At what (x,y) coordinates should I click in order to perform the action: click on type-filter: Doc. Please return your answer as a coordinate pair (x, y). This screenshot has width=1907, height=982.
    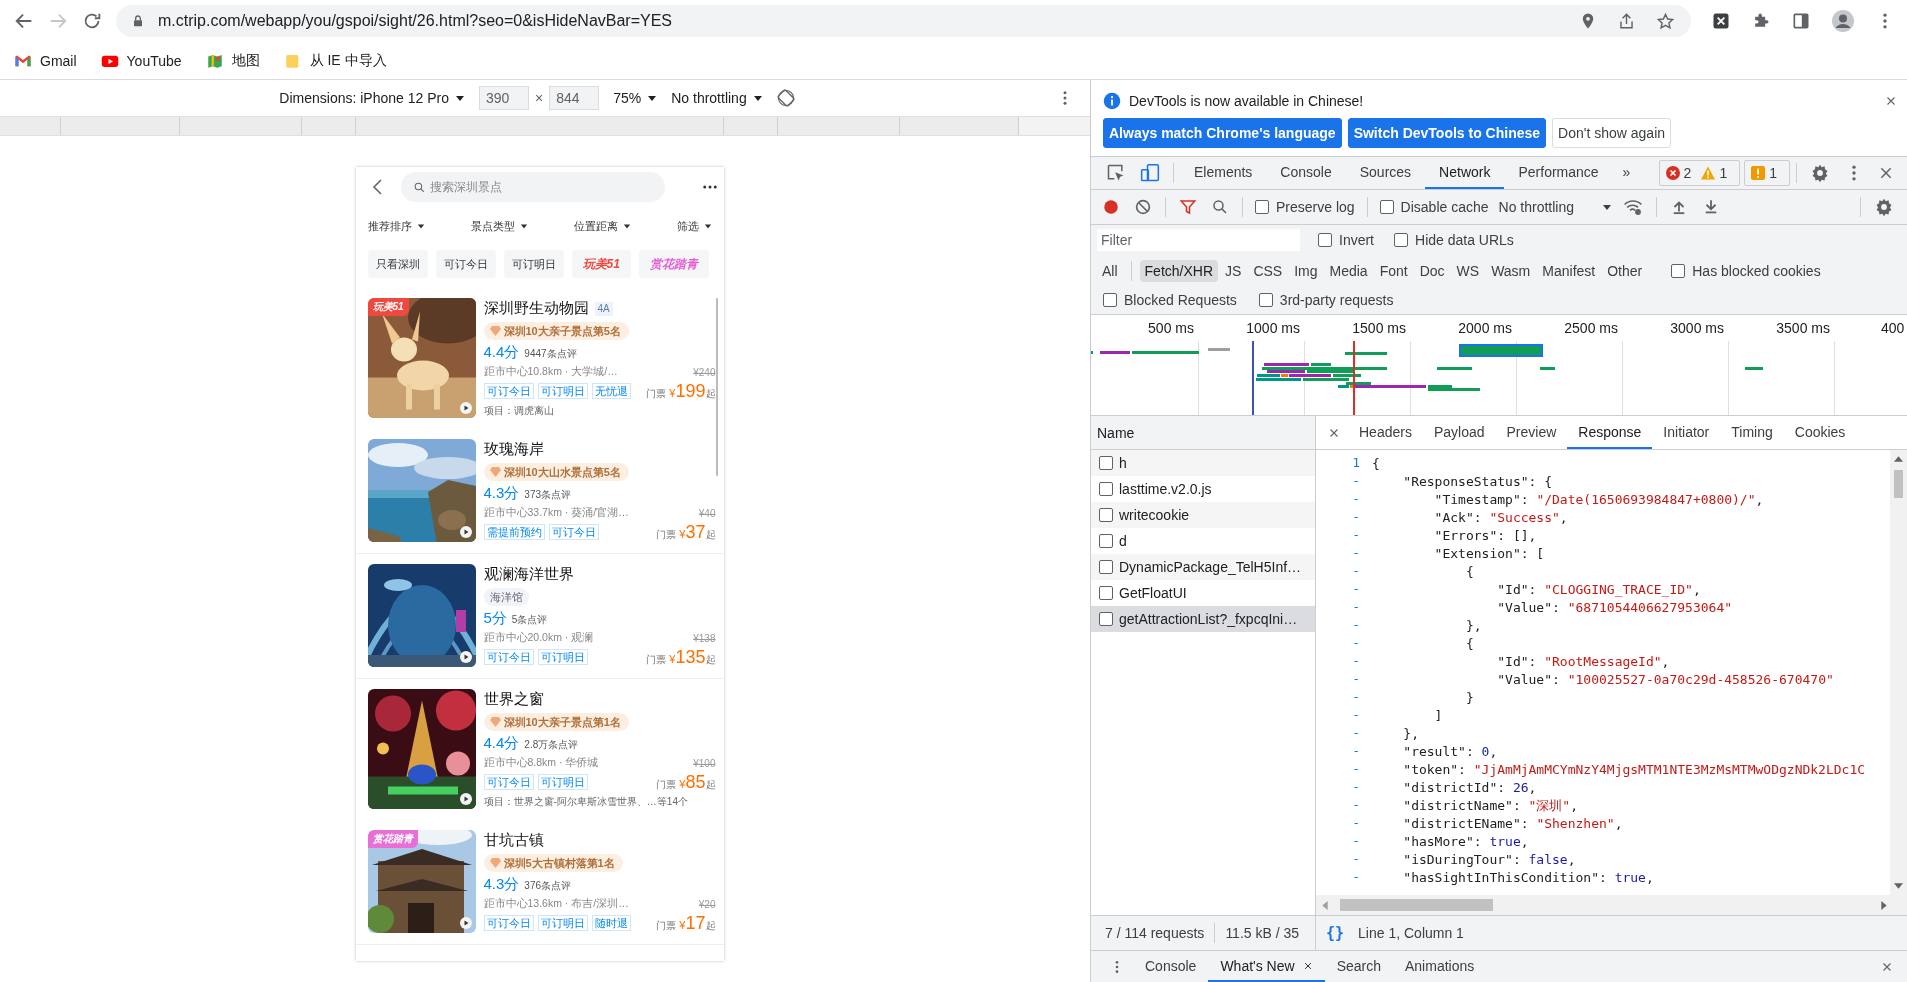
    Looking at the image, I should click on (1432, 270).